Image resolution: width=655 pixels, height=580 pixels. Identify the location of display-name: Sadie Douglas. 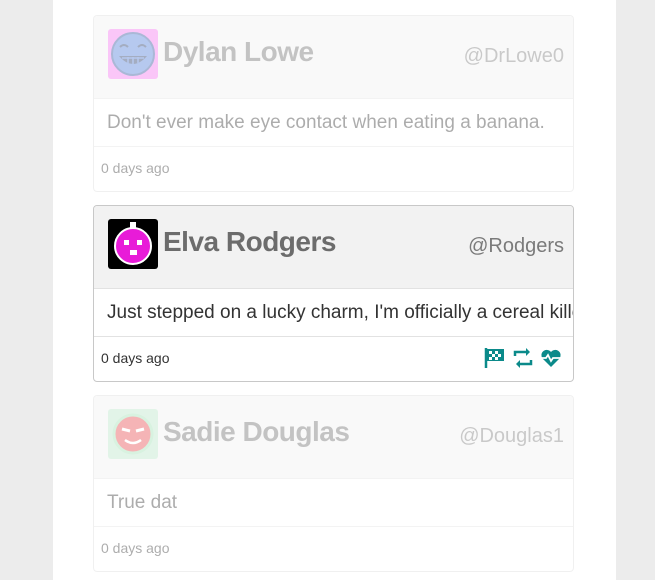
(256, 431).